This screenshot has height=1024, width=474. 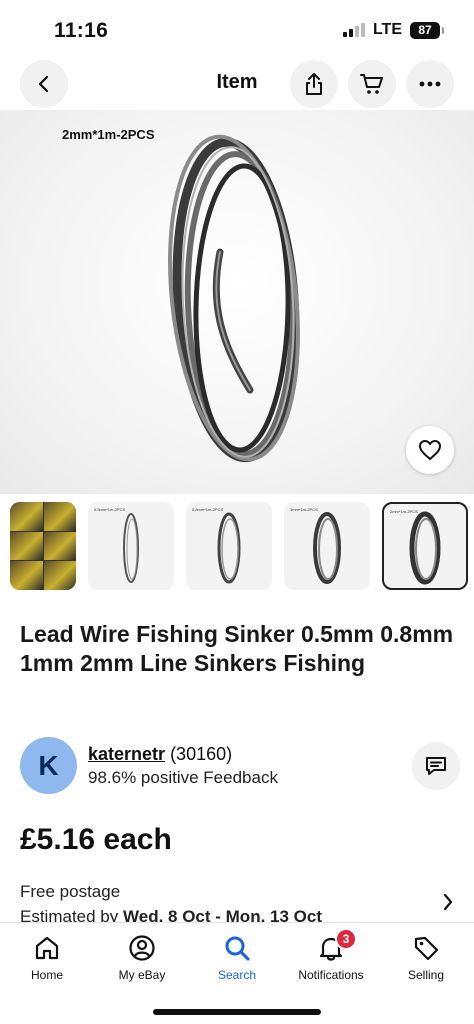 I want to click on share-button, so click(x=314, y=84).